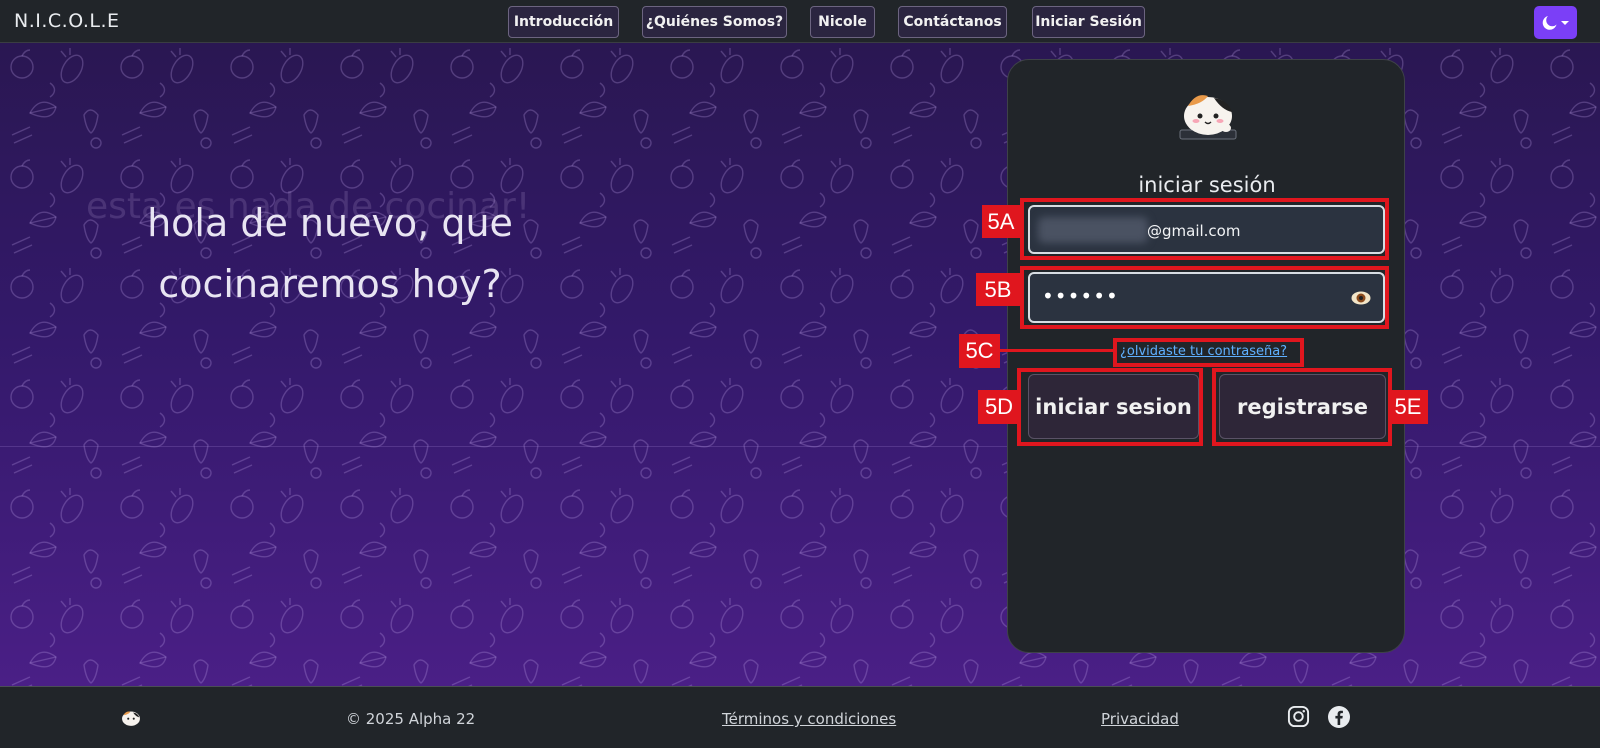 The image size is (1600, 748). Describe the element at coordinates (563, 22) in the screenshot. I see `nav-introduccion: Introducción` at that location.